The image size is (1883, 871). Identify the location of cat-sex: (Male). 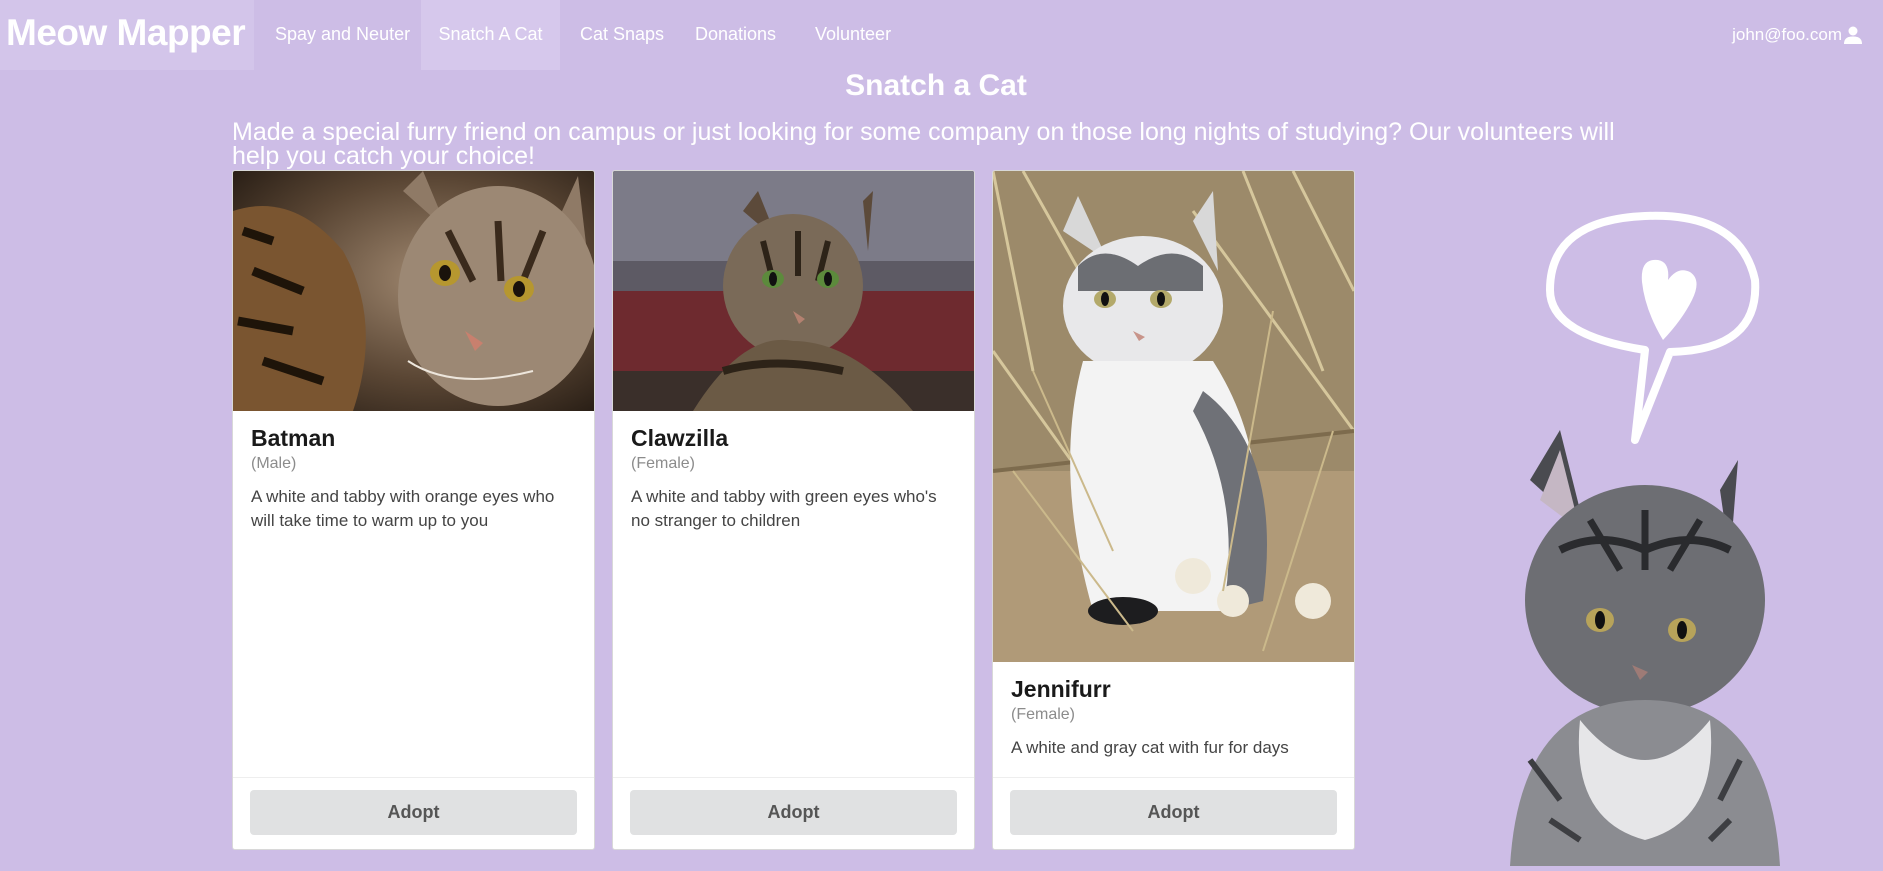
(274, 463).